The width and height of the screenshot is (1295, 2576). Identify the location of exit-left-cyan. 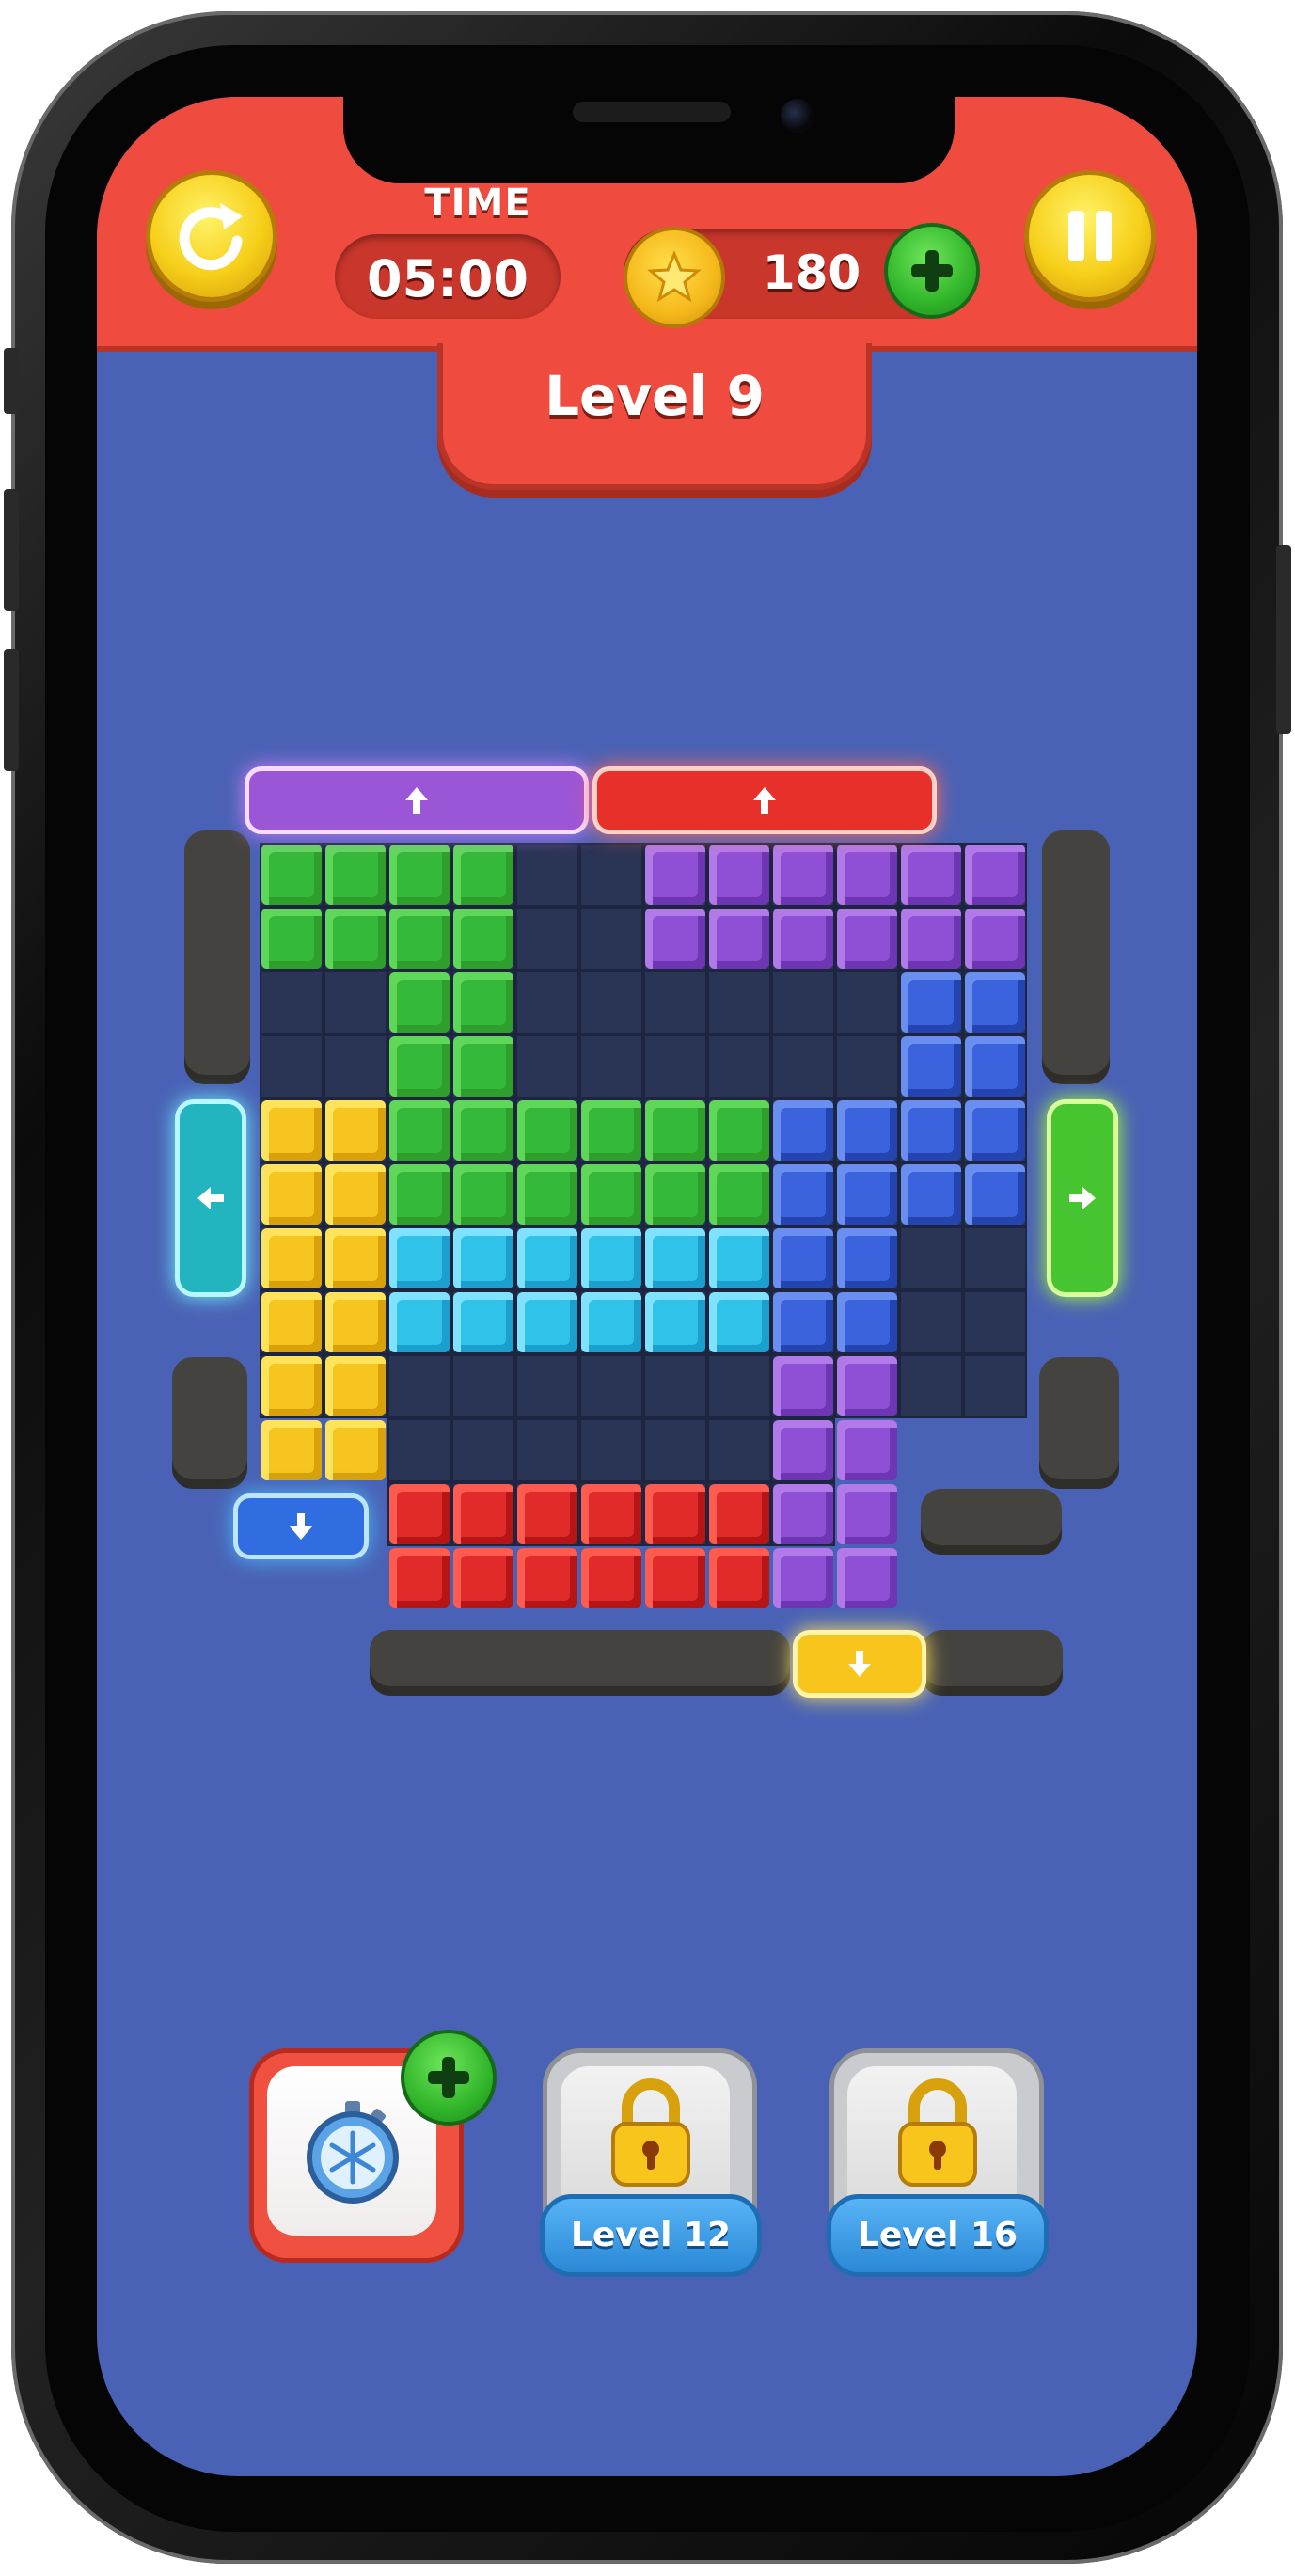
(210, 1198).